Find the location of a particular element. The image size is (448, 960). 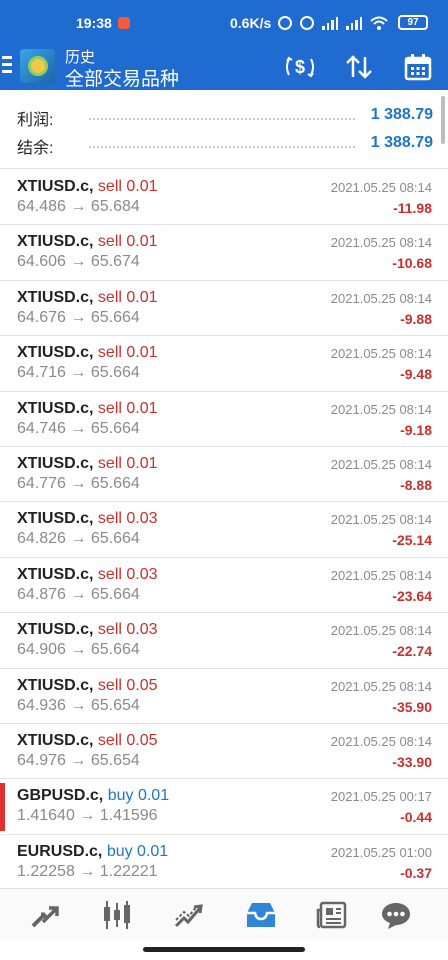

nav-history is located at coordinates (261, 915).